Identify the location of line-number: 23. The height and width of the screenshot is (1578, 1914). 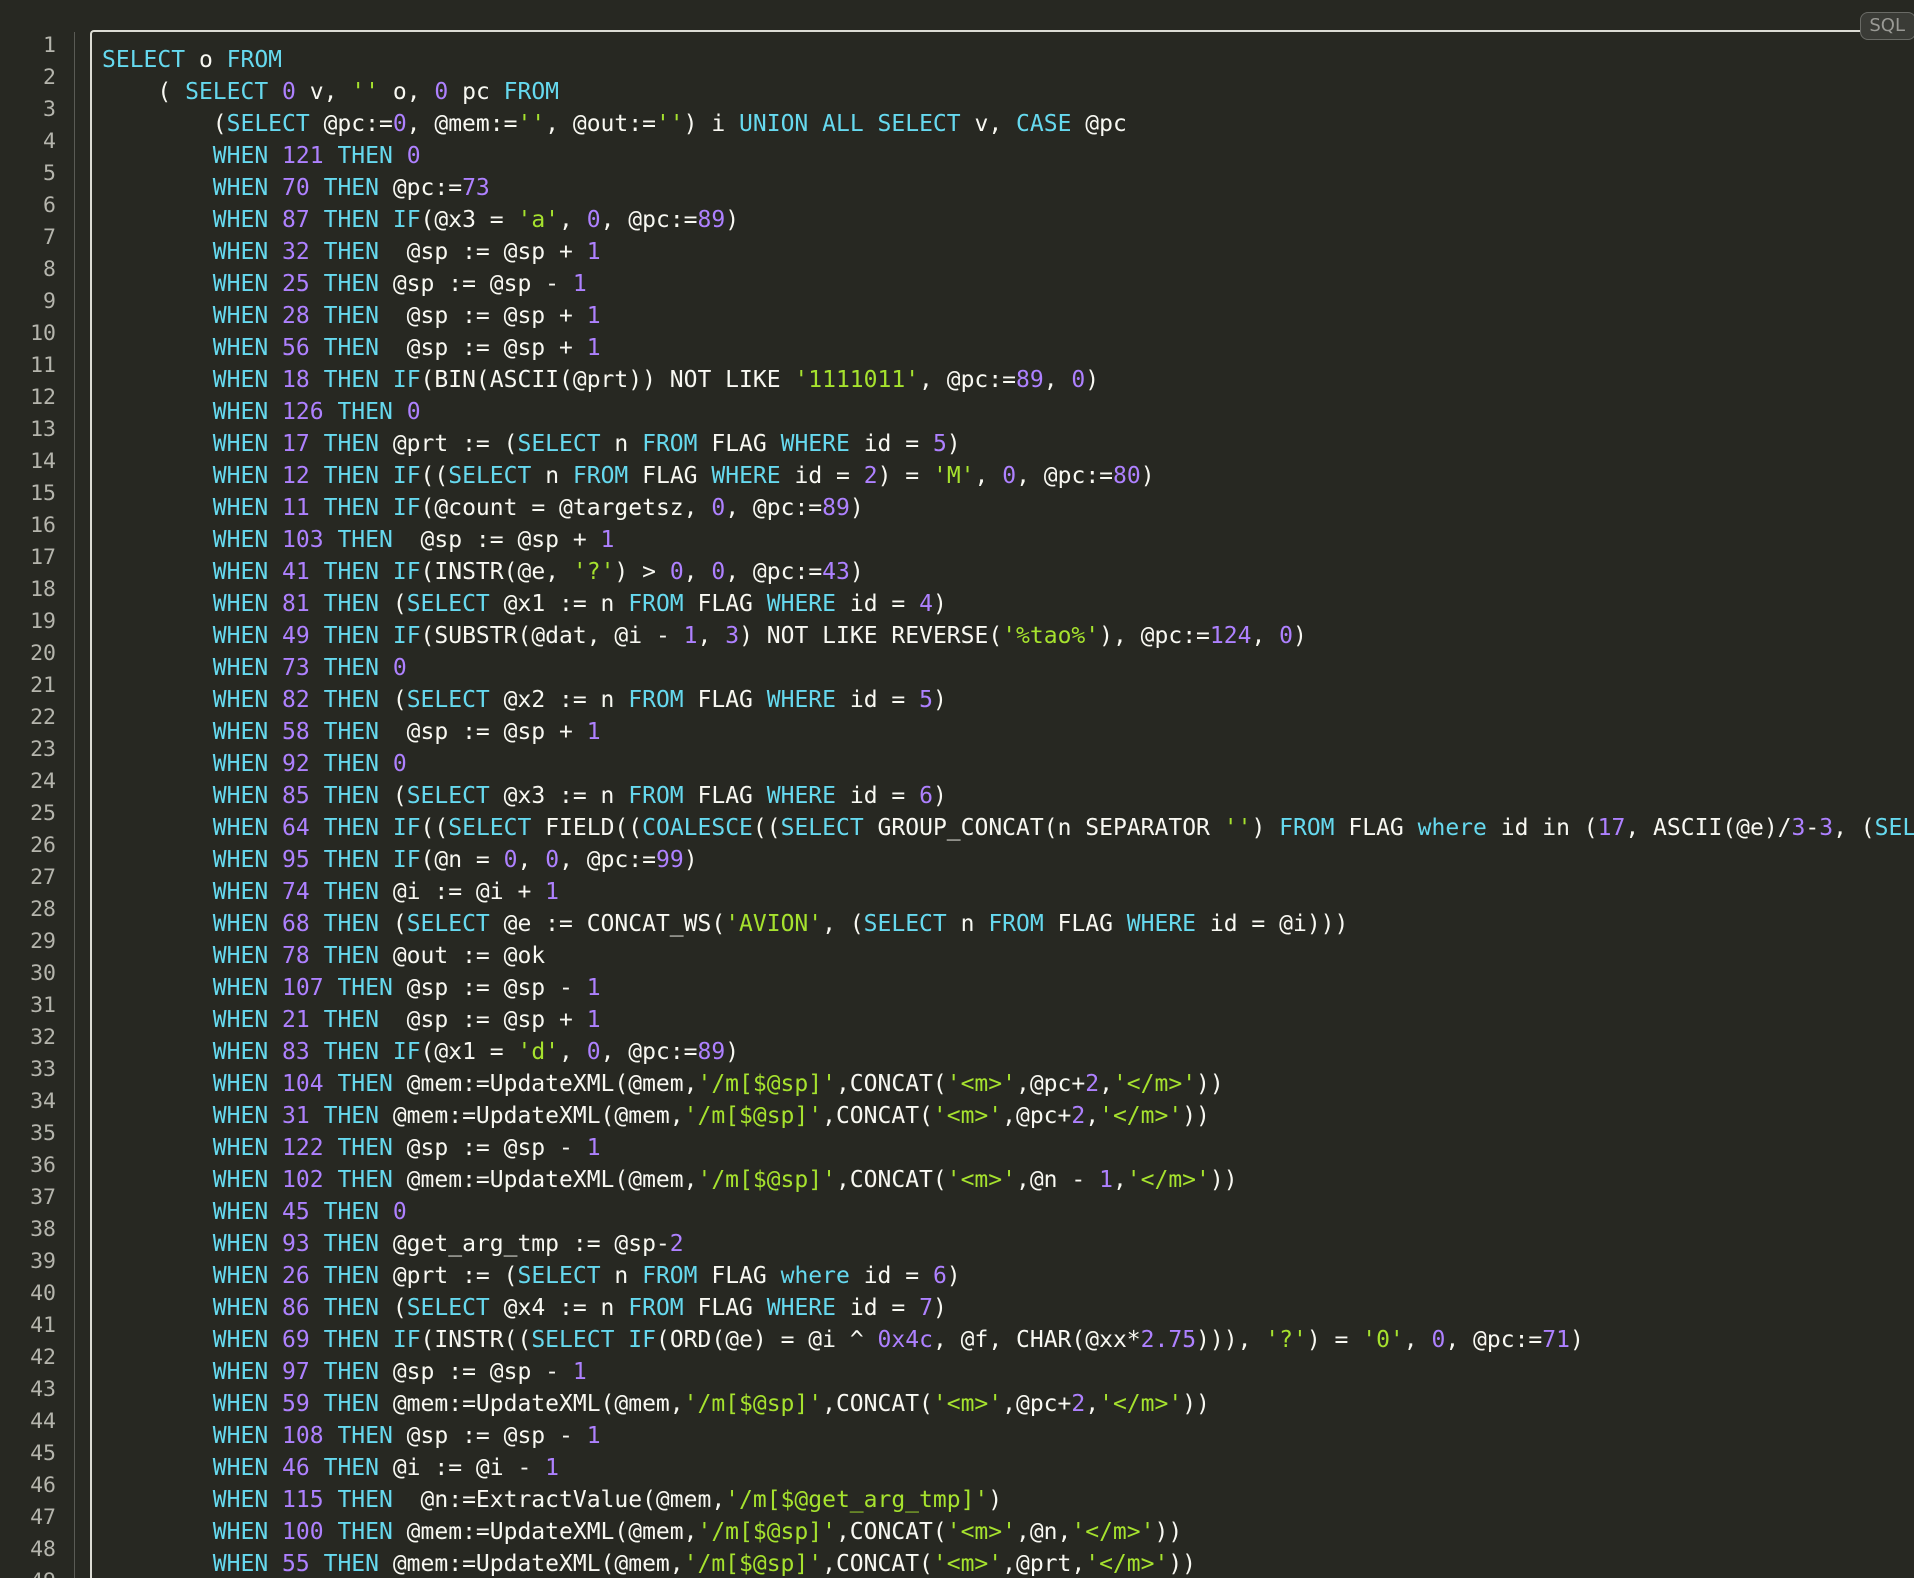
(43, 749).